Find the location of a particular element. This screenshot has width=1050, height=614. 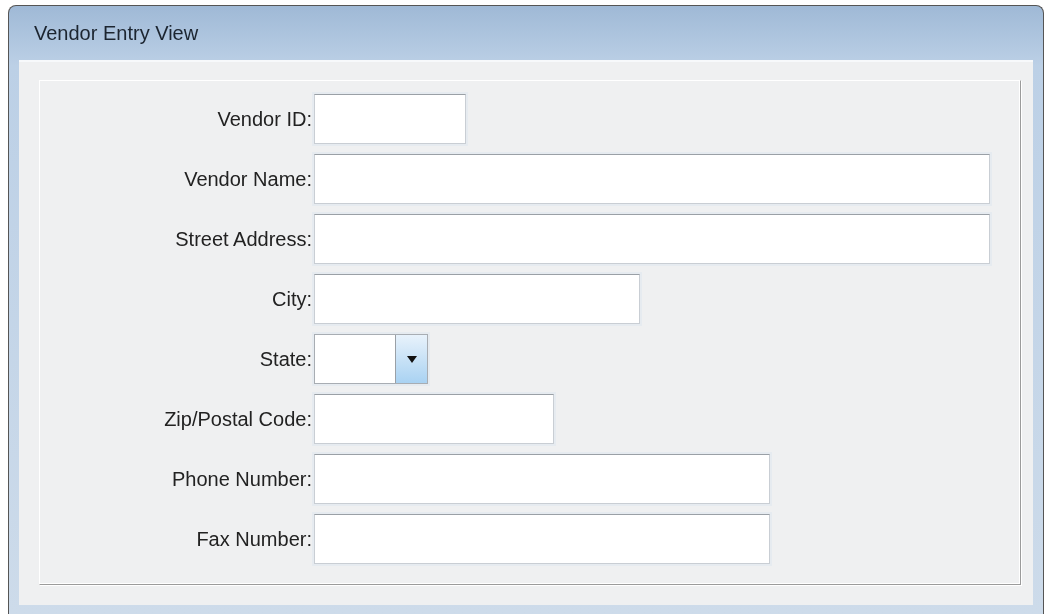

window-title: Vendor Entry View is located at coordinates (116, 33).